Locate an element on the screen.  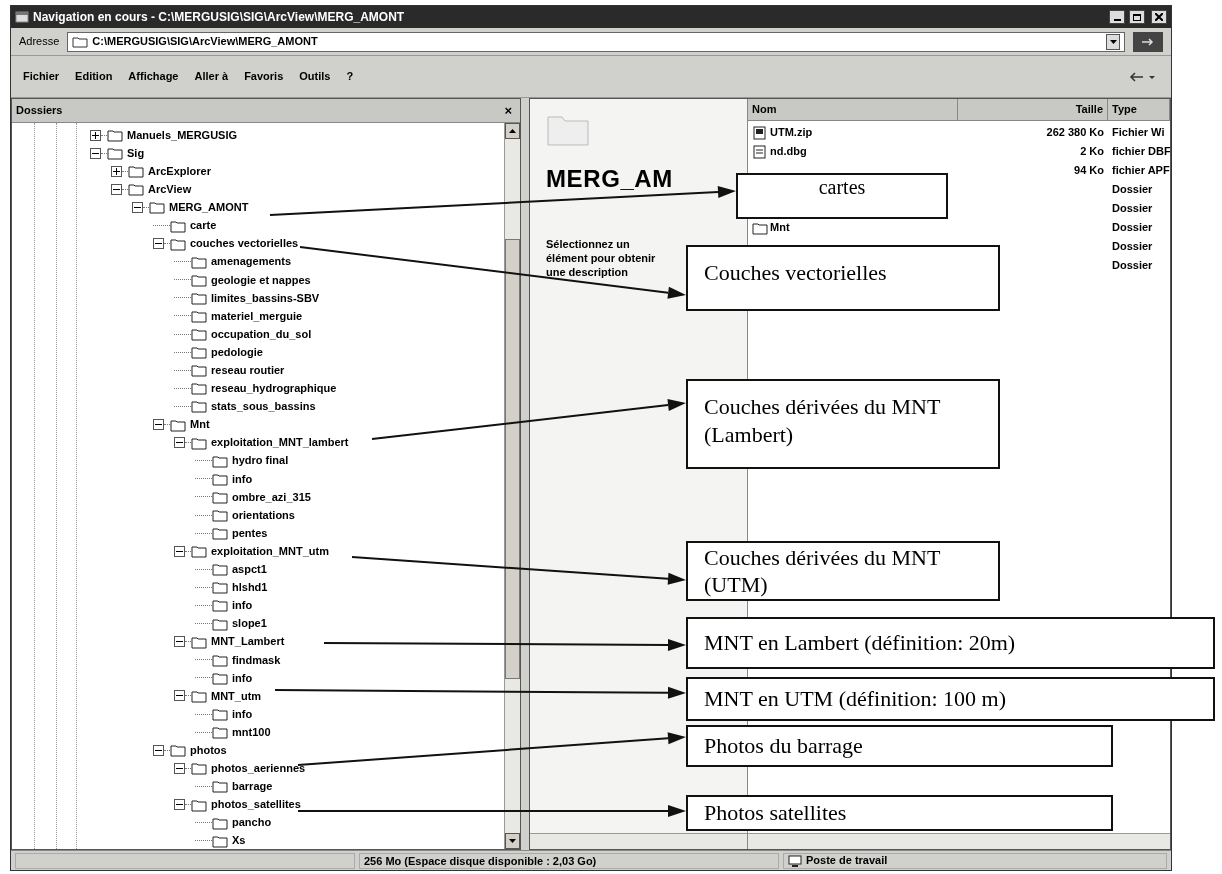
tree-item: exploitation_MNT_lambert is located at coordinates (280, 442).